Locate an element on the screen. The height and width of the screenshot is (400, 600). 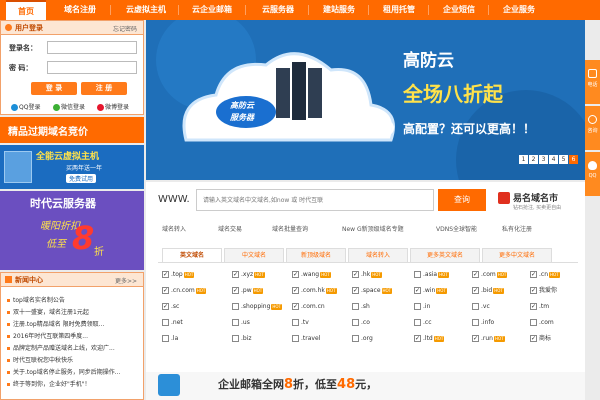
phone-float-button: 电话 is located at coordinates (592, 82).